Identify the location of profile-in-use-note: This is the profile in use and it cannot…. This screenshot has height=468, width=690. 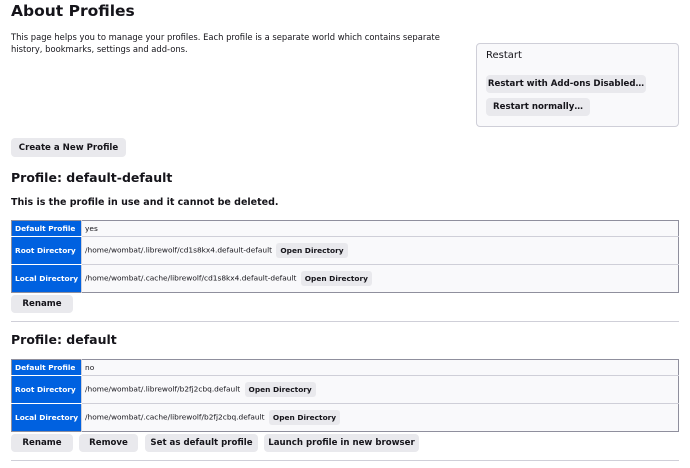
(145, 202).